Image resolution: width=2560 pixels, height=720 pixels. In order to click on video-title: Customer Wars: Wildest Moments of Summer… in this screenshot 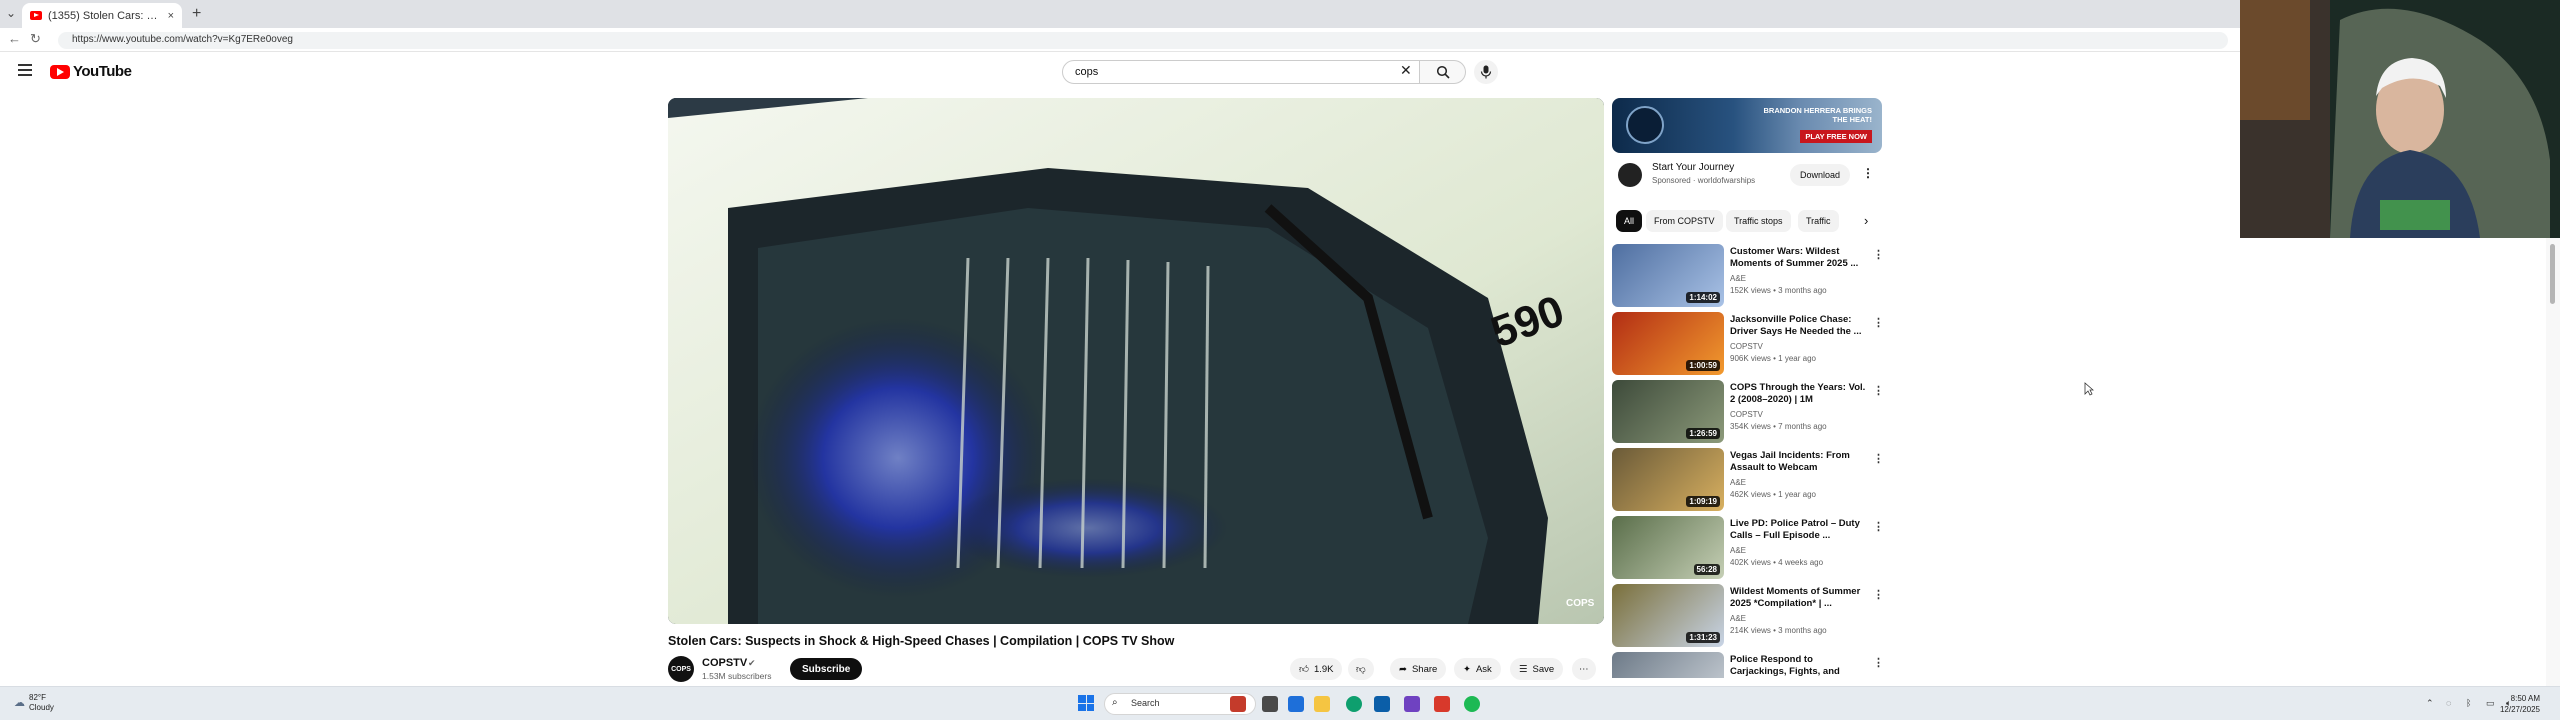, I will do `click(1800, 258)`.